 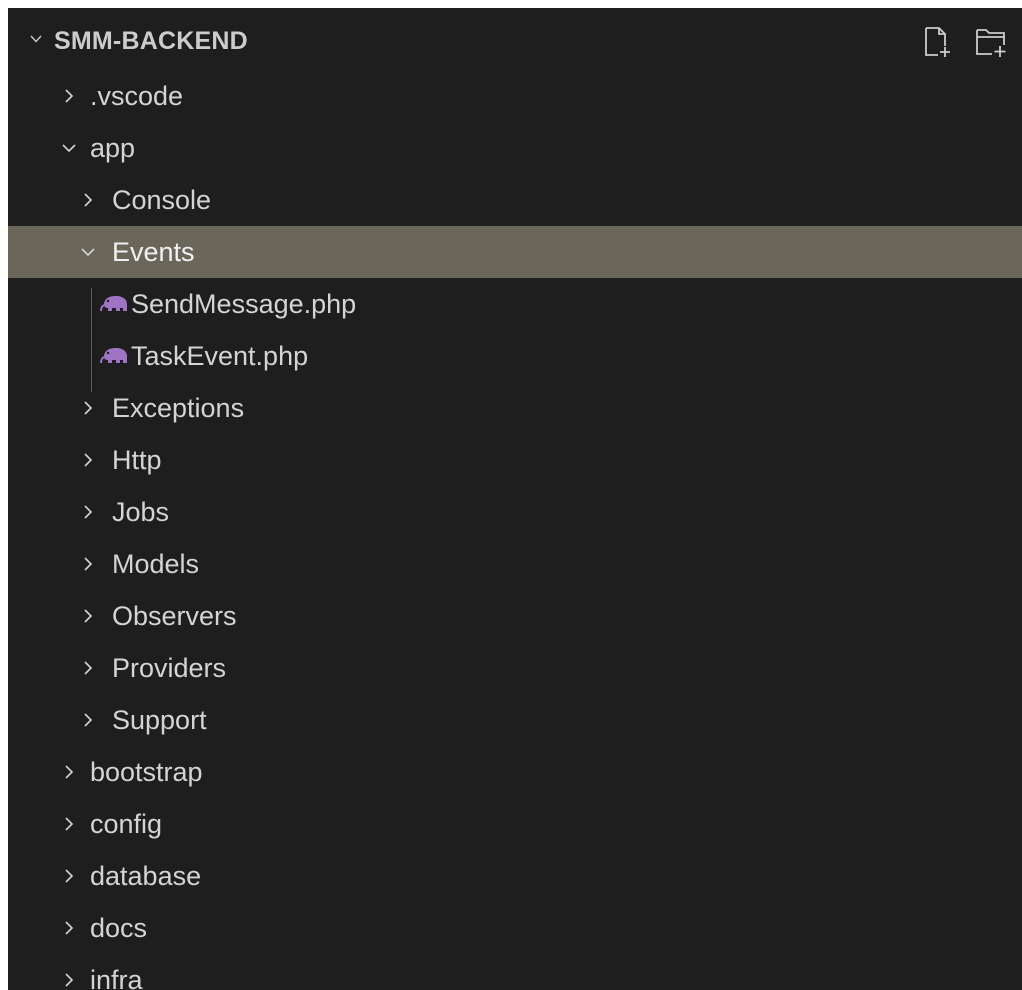 What do you see at coordinates (162, 200) in the screenshot?
I see `tree-item-label: Console` at bounding box center [162, 200].